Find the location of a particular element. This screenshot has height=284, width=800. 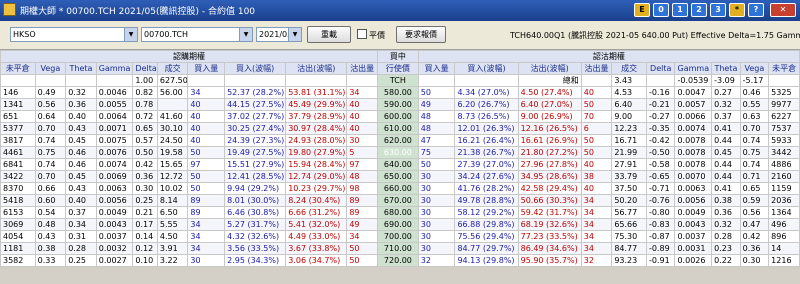

call-ask: 12.74 (29.0%) is located at coordinates (316, 176).